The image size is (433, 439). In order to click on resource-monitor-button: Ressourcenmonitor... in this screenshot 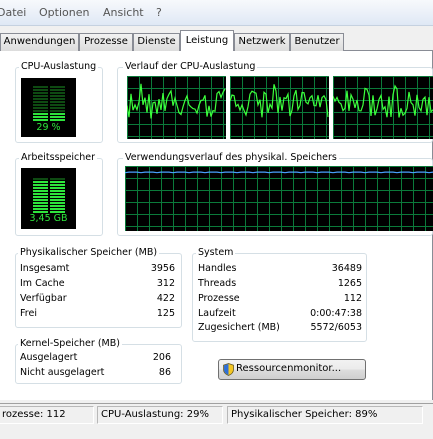, I will do `click(292, 369)`.